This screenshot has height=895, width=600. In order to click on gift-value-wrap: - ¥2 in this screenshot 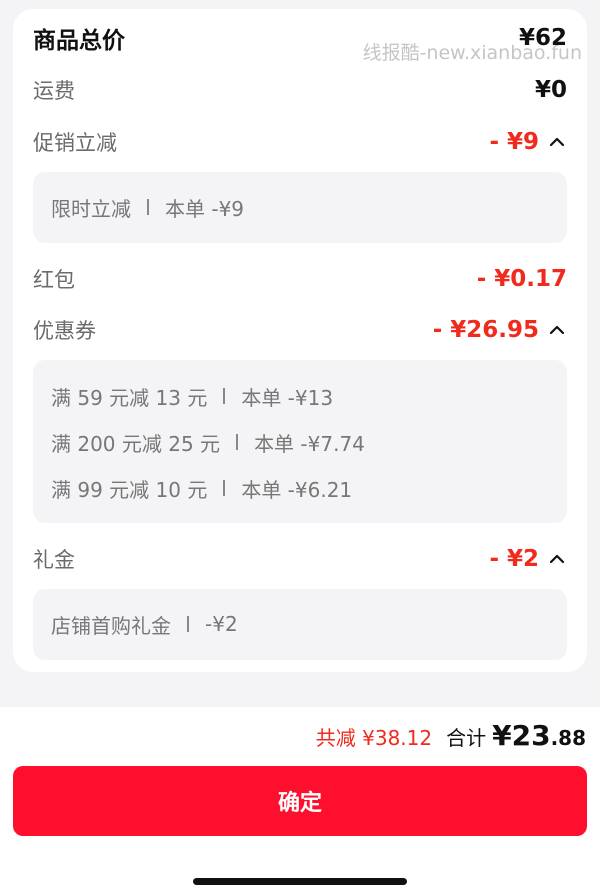, I will do `click(528, 559)`.